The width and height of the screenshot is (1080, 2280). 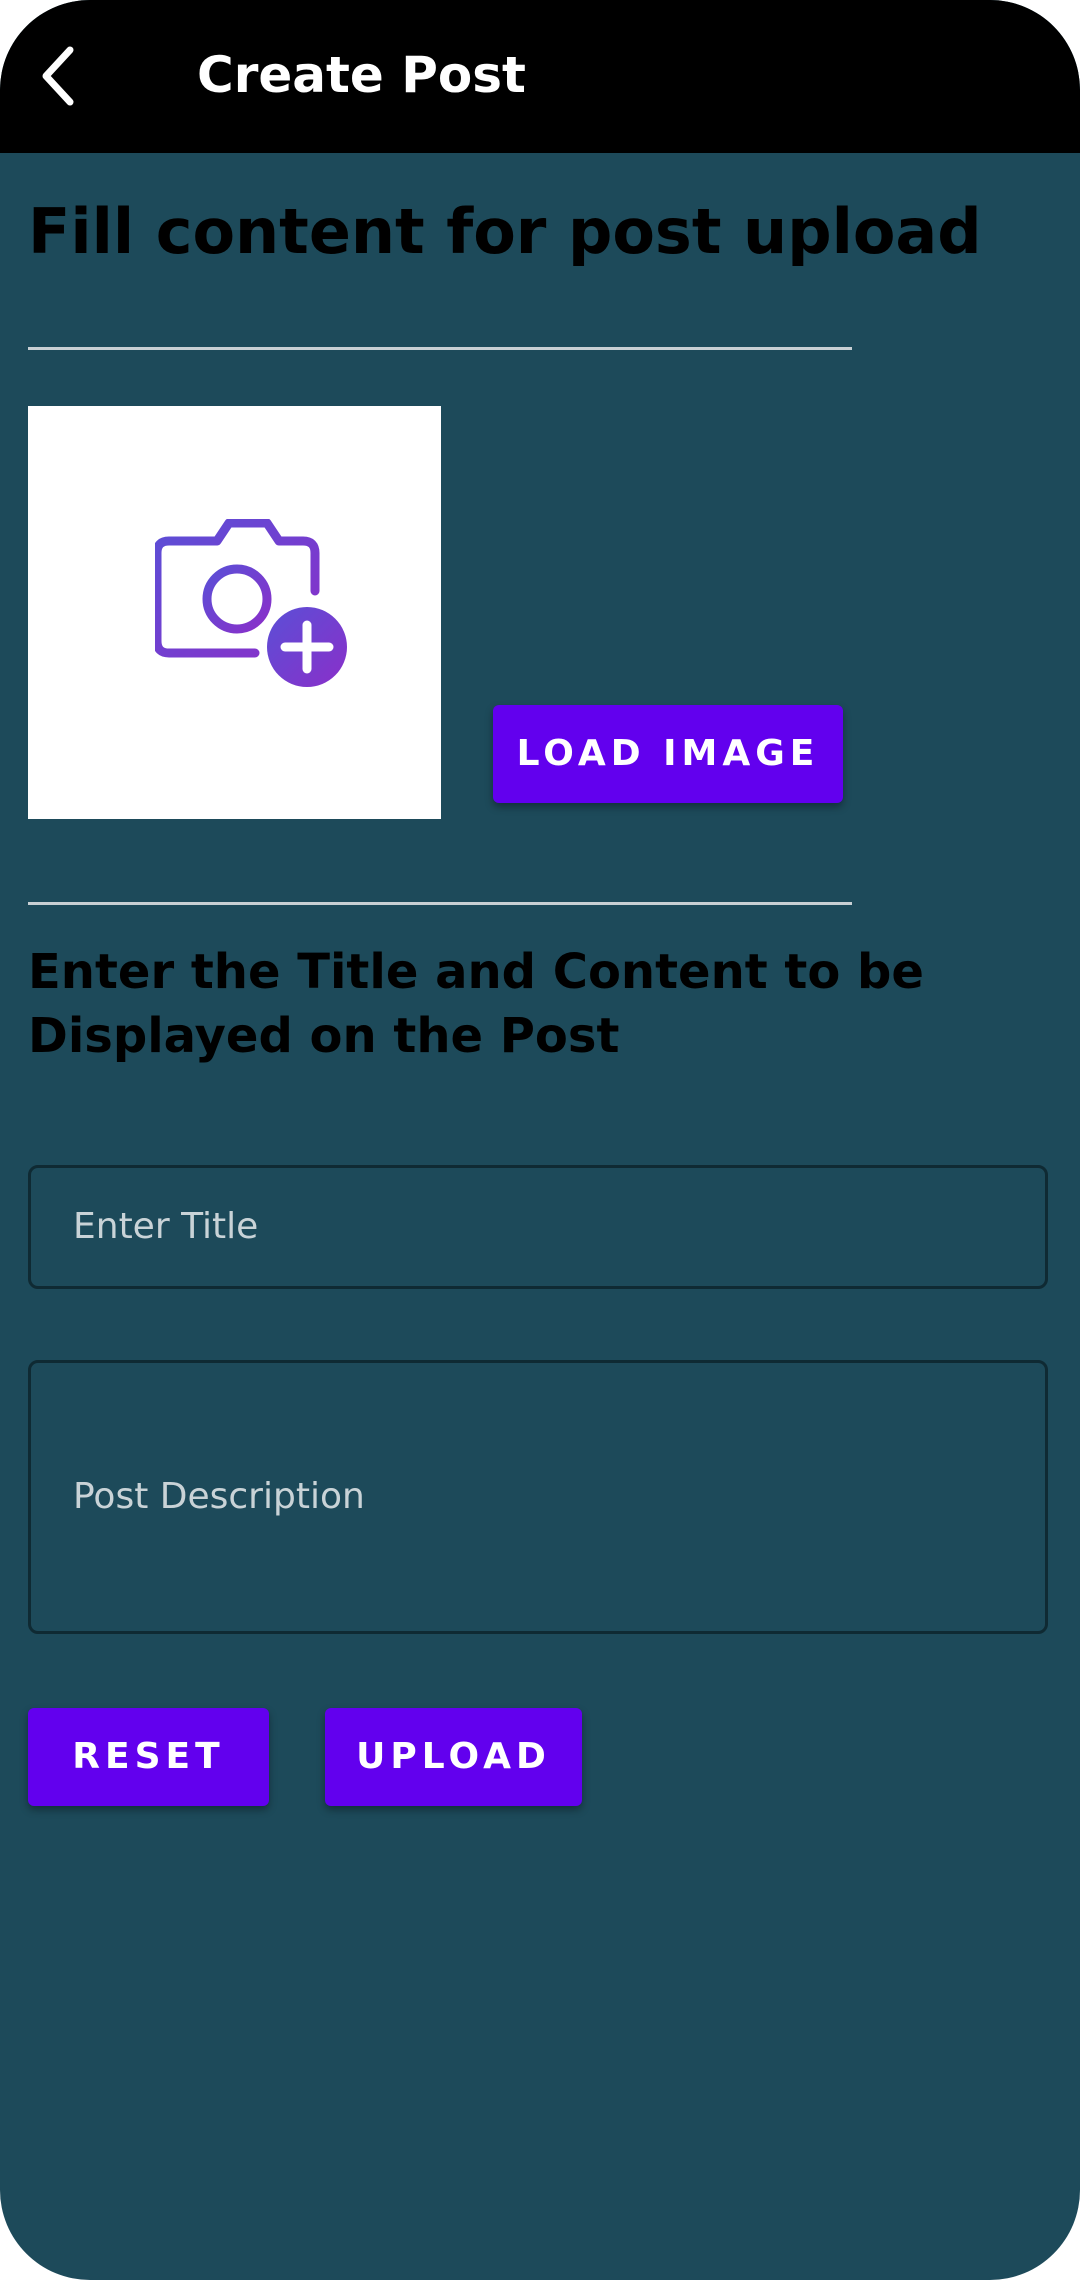 What do you see at coordinates (440, 903) in the screenshot?
I see `divider-bottom` at bounding box center [440, 903].